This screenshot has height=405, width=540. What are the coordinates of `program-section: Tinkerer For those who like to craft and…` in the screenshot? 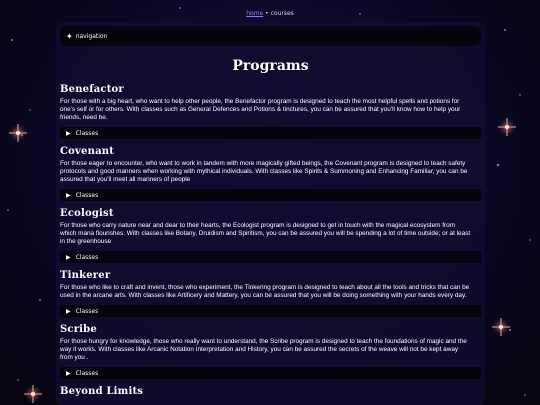 It's located at (270, 293).